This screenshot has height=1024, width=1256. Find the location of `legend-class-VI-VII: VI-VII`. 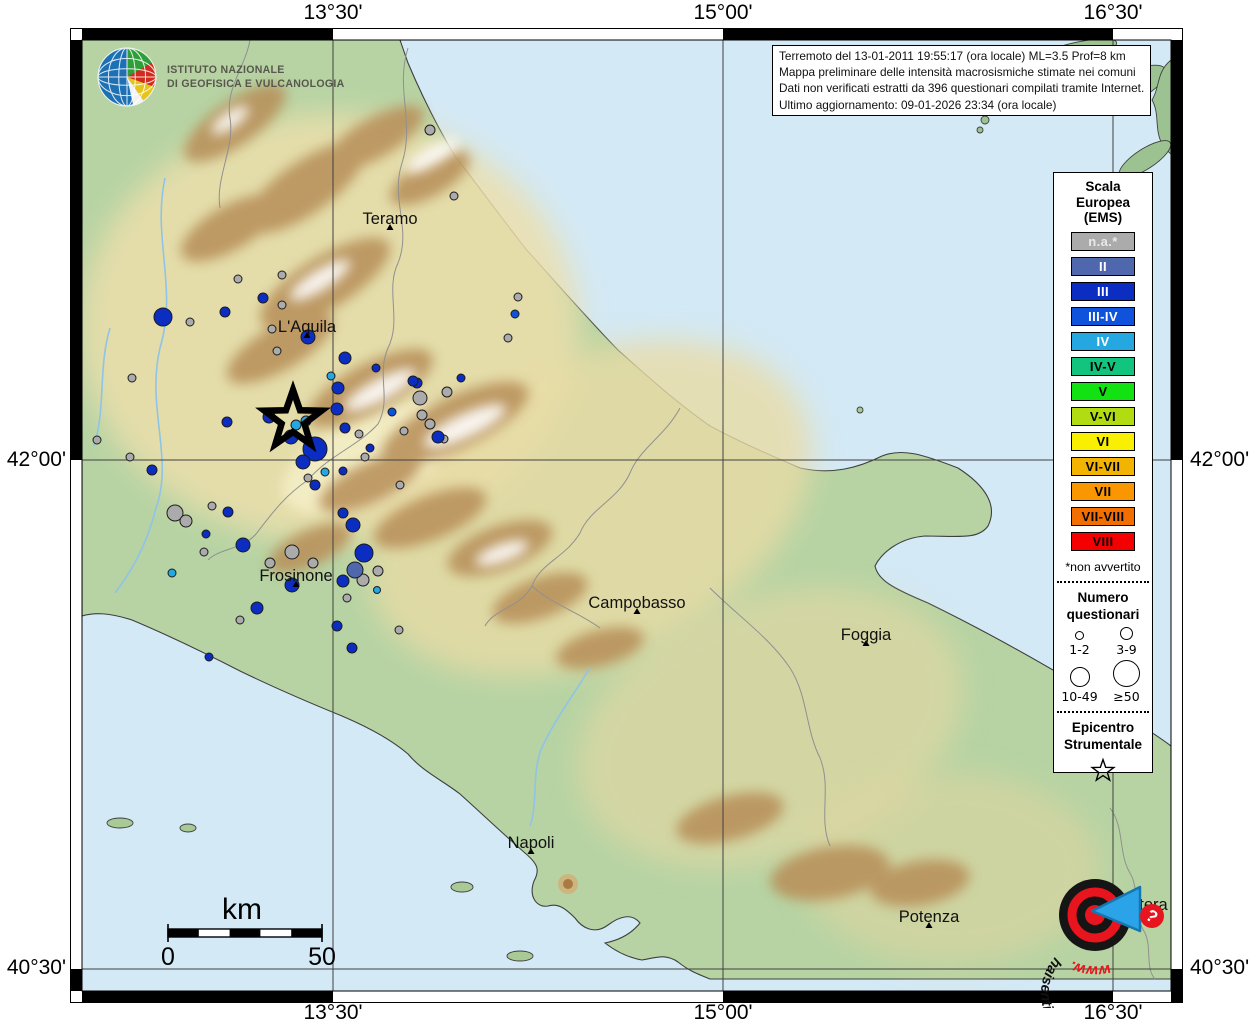

legend-class-VI-VII: VI-VII is located at coordinates (1103, 466).